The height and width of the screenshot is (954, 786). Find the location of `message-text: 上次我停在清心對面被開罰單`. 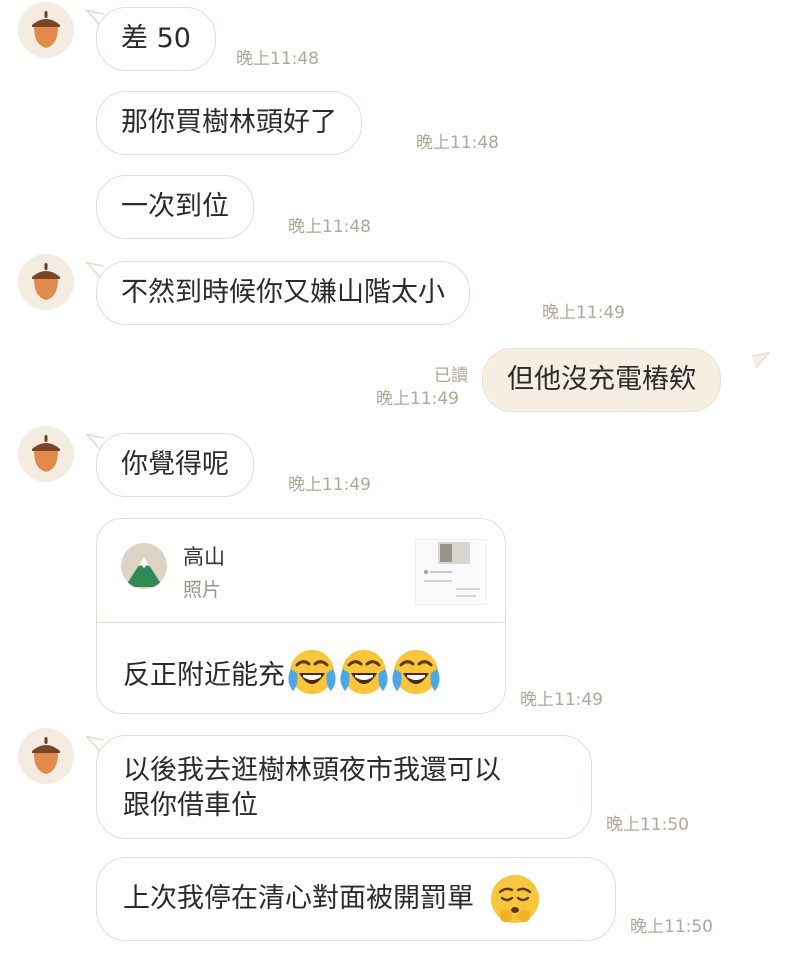

message-text: 上次我停在清心對面被開罰單 is located at coordinates (298, 898).